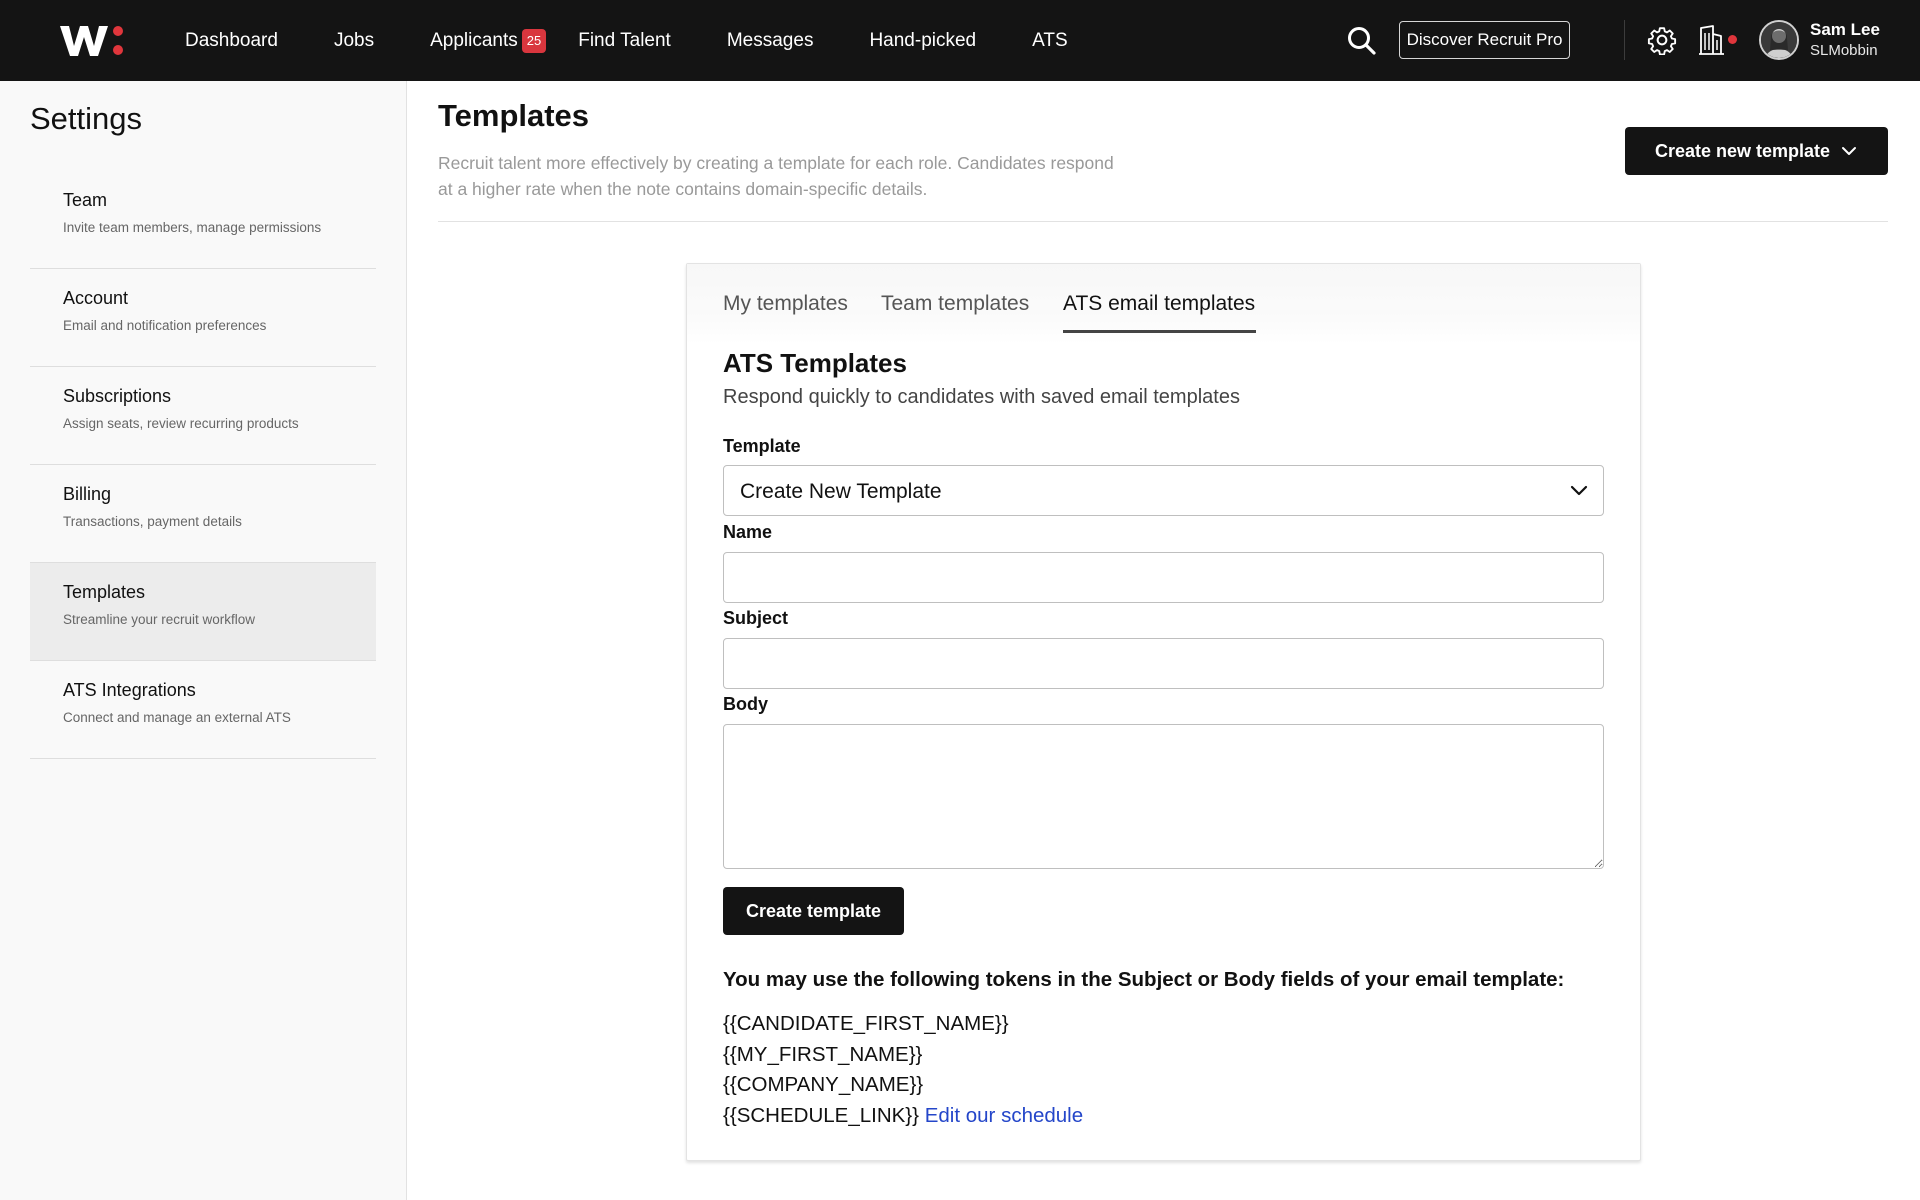 This screenshot has width=1920, height=1200. What do you see at coordinates (745, 704) in the screenshot?
I see `body-field-label: Body` at bounding box center [745, 704].